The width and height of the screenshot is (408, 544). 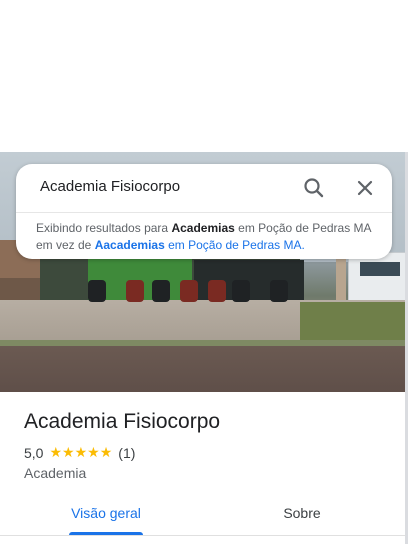 I want to click on search-icon, so click(x=314, y=188).